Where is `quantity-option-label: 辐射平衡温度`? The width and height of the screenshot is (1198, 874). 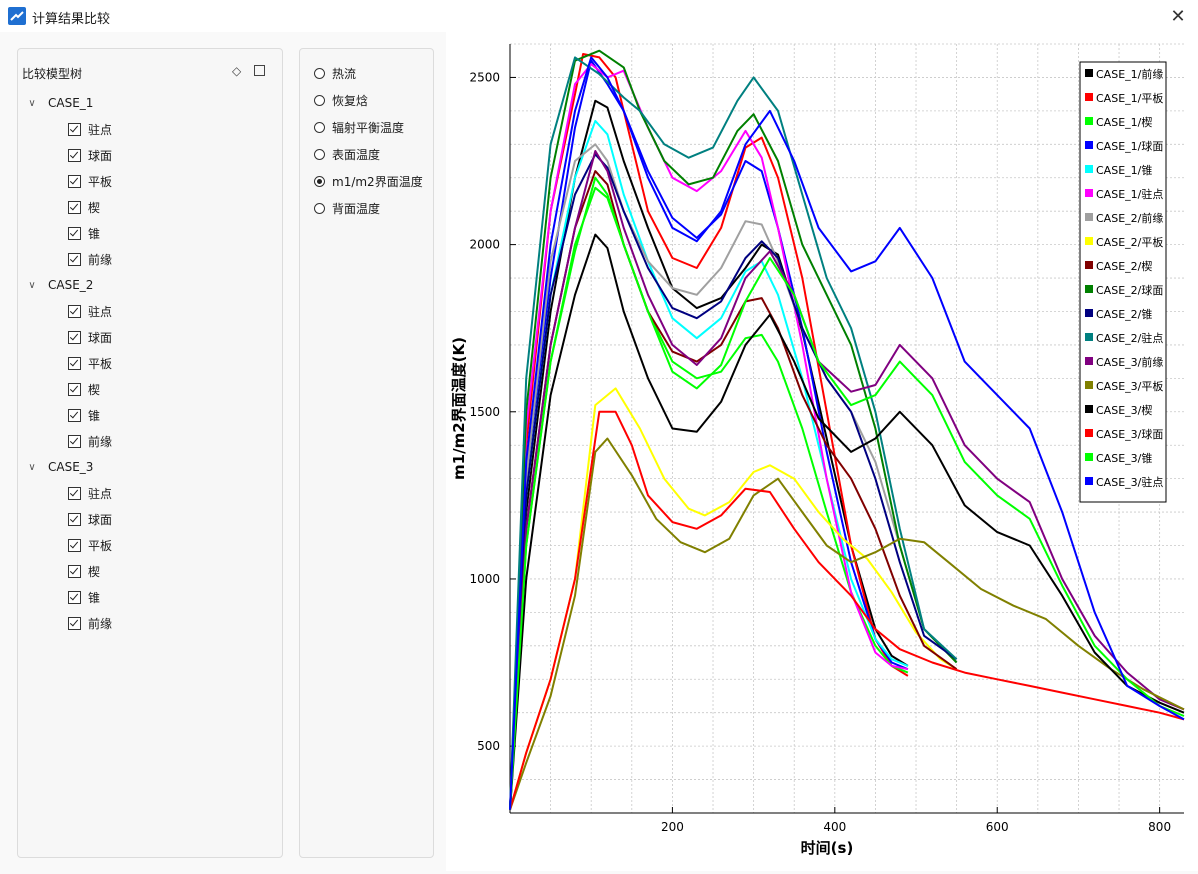 quantity-option-label: 辐射平衡温度 is located at coordinates (368, 127).